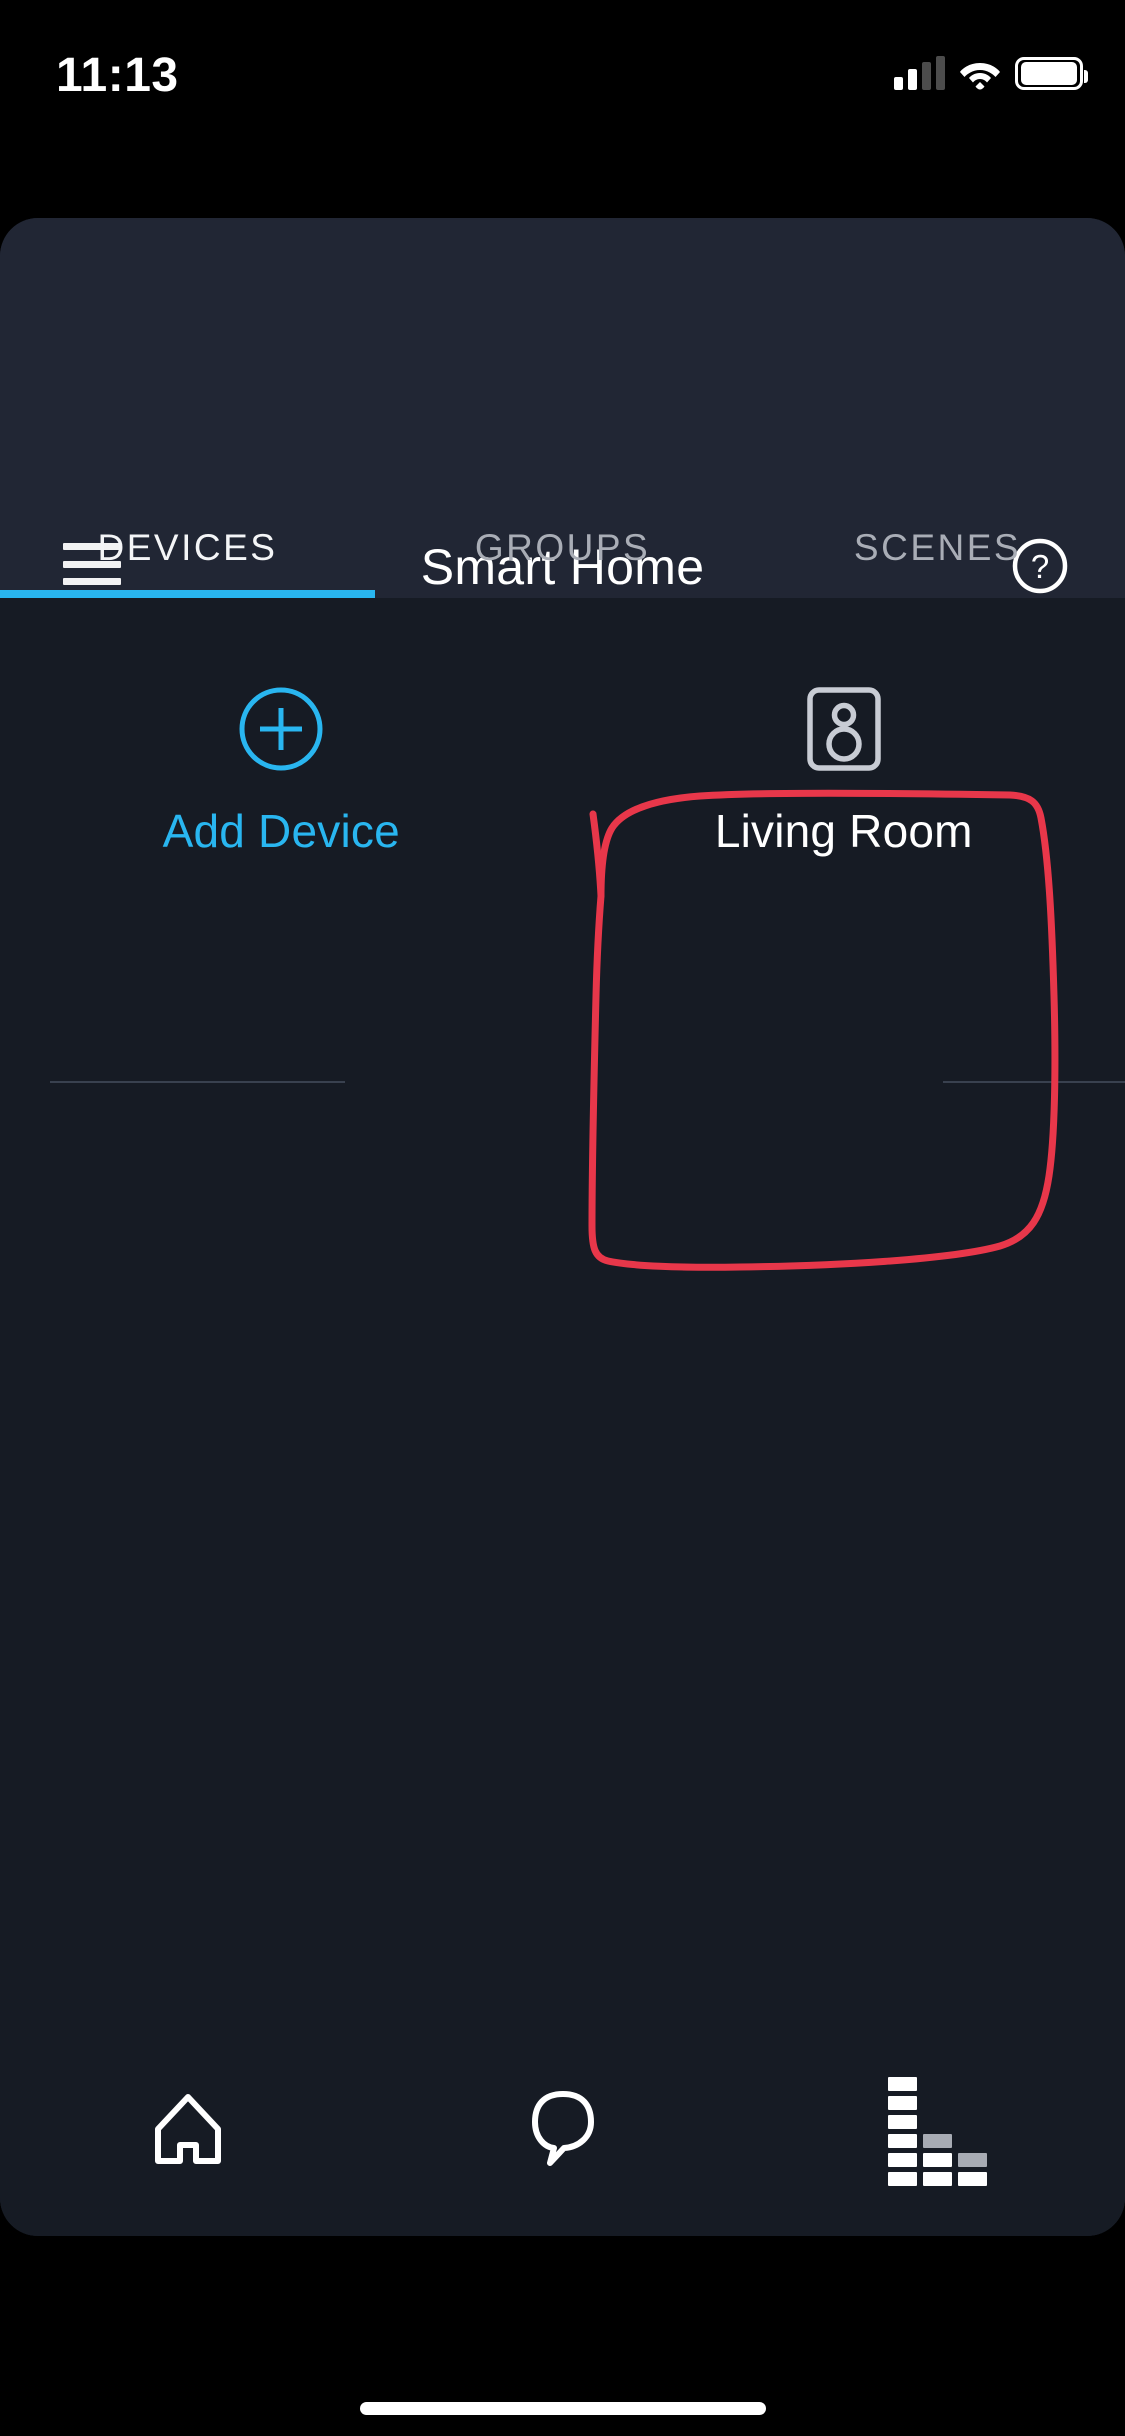  Describe the element at coordinates (562, 72) in the screenshot. I see `status-bar: 11:13` at that location.